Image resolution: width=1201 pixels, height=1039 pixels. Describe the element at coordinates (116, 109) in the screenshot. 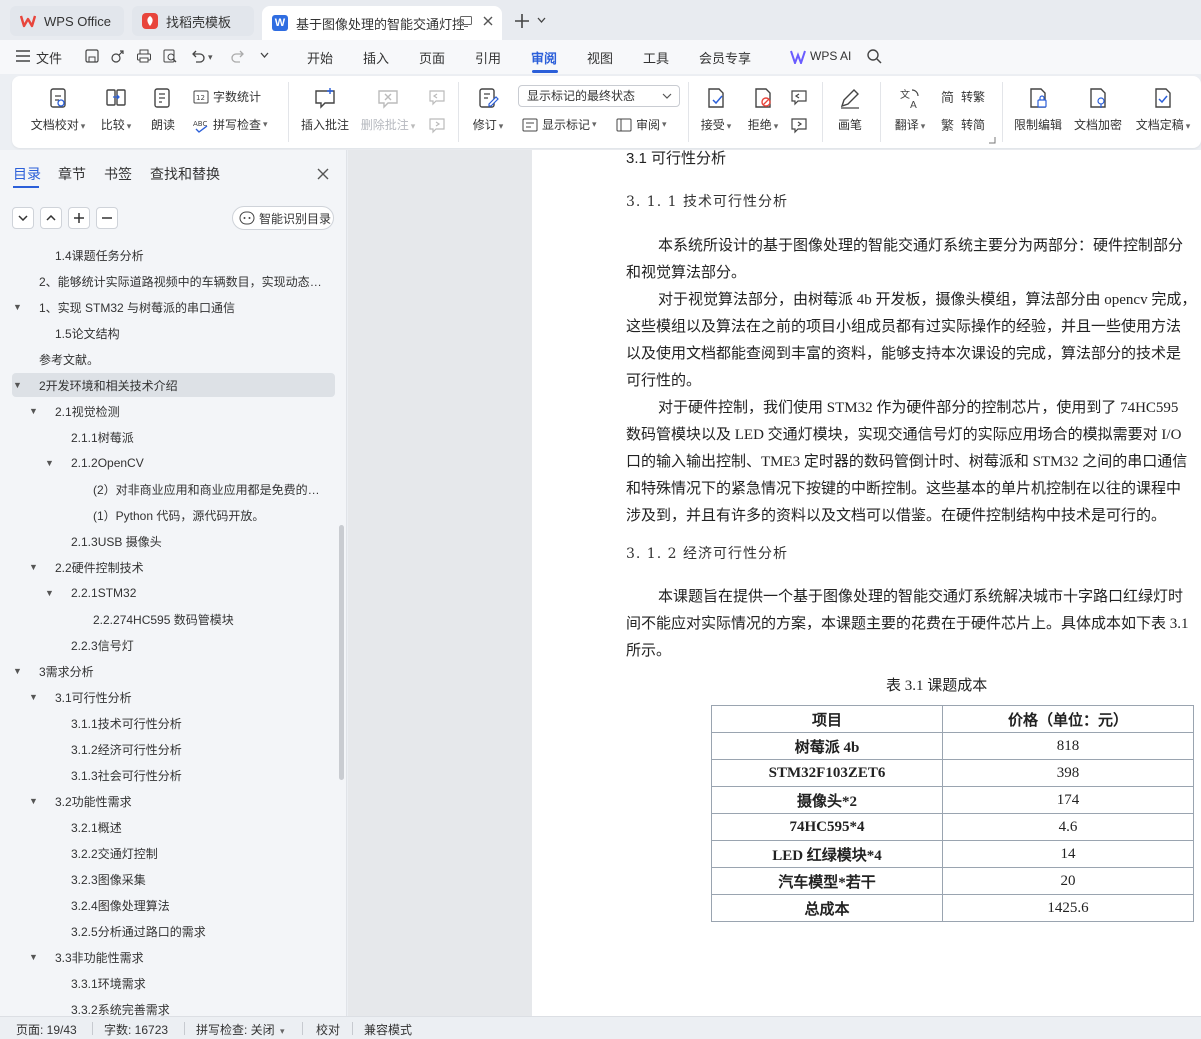

I see `compare-button: 比较 ▾` at that location.